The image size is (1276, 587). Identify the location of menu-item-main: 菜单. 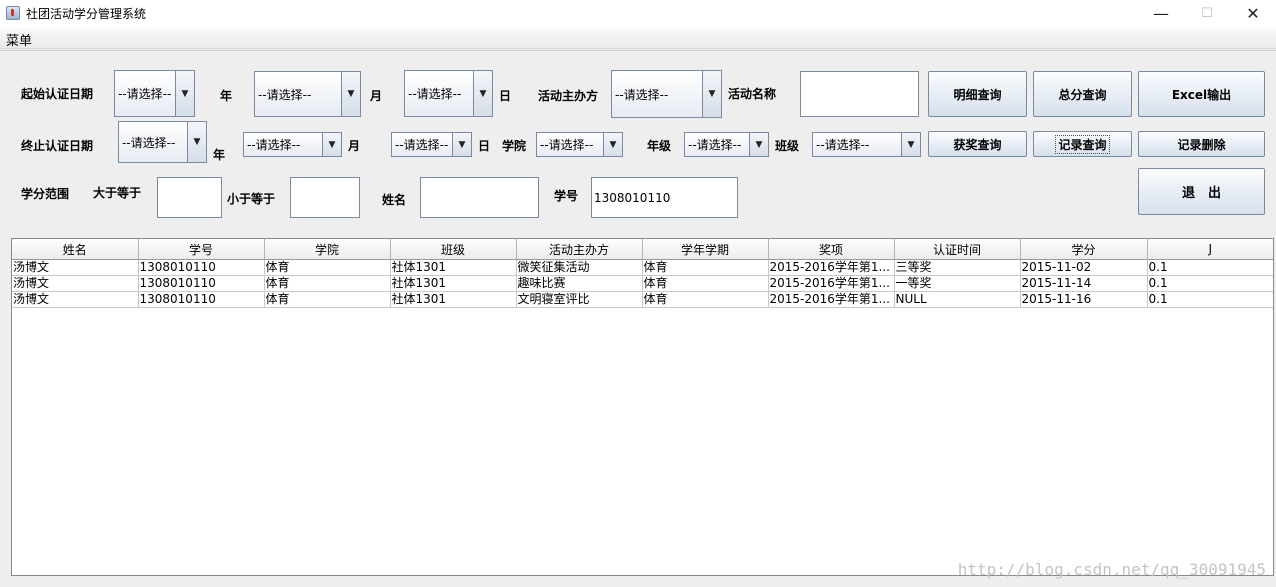
(19, 39).